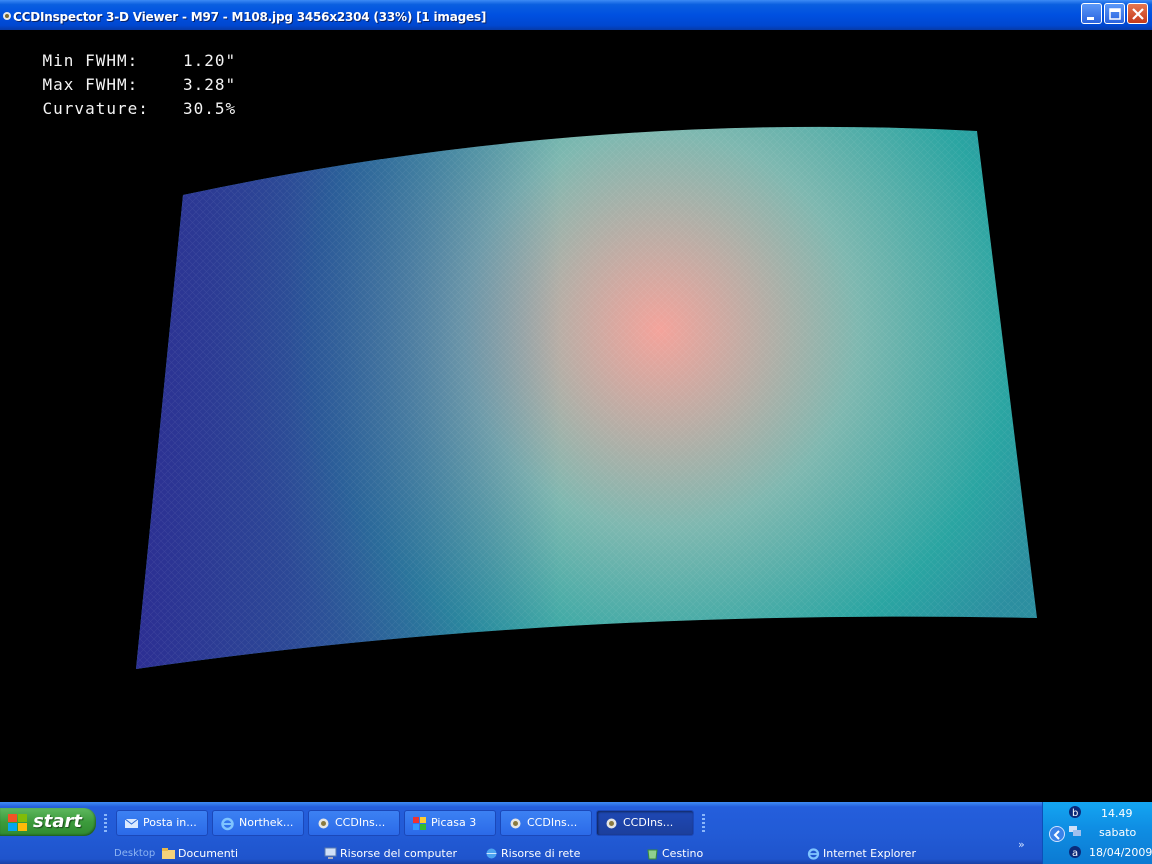 Image resolution: width=1152 pixels, height=864 pixels. I want to click on svg-text: a, so click(1075, 853).